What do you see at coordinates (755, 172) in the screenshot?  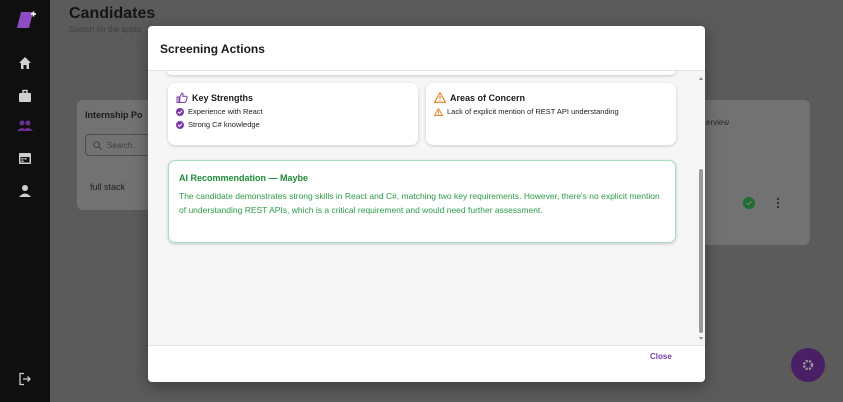 I see `overview-card: erview` at bounding box center [755, 172].